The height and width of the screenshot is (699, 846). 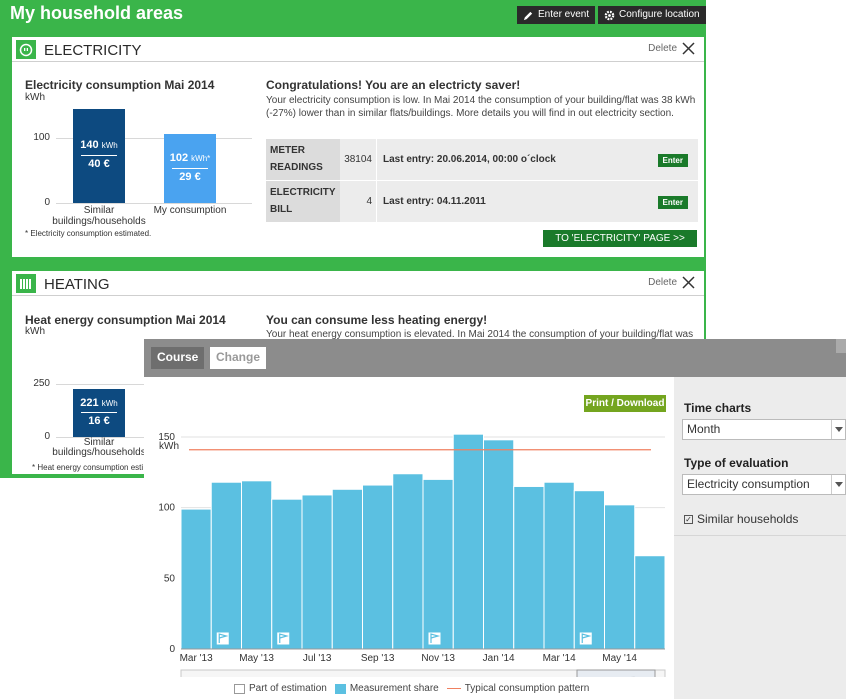 What do you see at coordinates (172, 649) in the screenshot?
I see `y-tick-label: 0` at bounding box center [172, 649].